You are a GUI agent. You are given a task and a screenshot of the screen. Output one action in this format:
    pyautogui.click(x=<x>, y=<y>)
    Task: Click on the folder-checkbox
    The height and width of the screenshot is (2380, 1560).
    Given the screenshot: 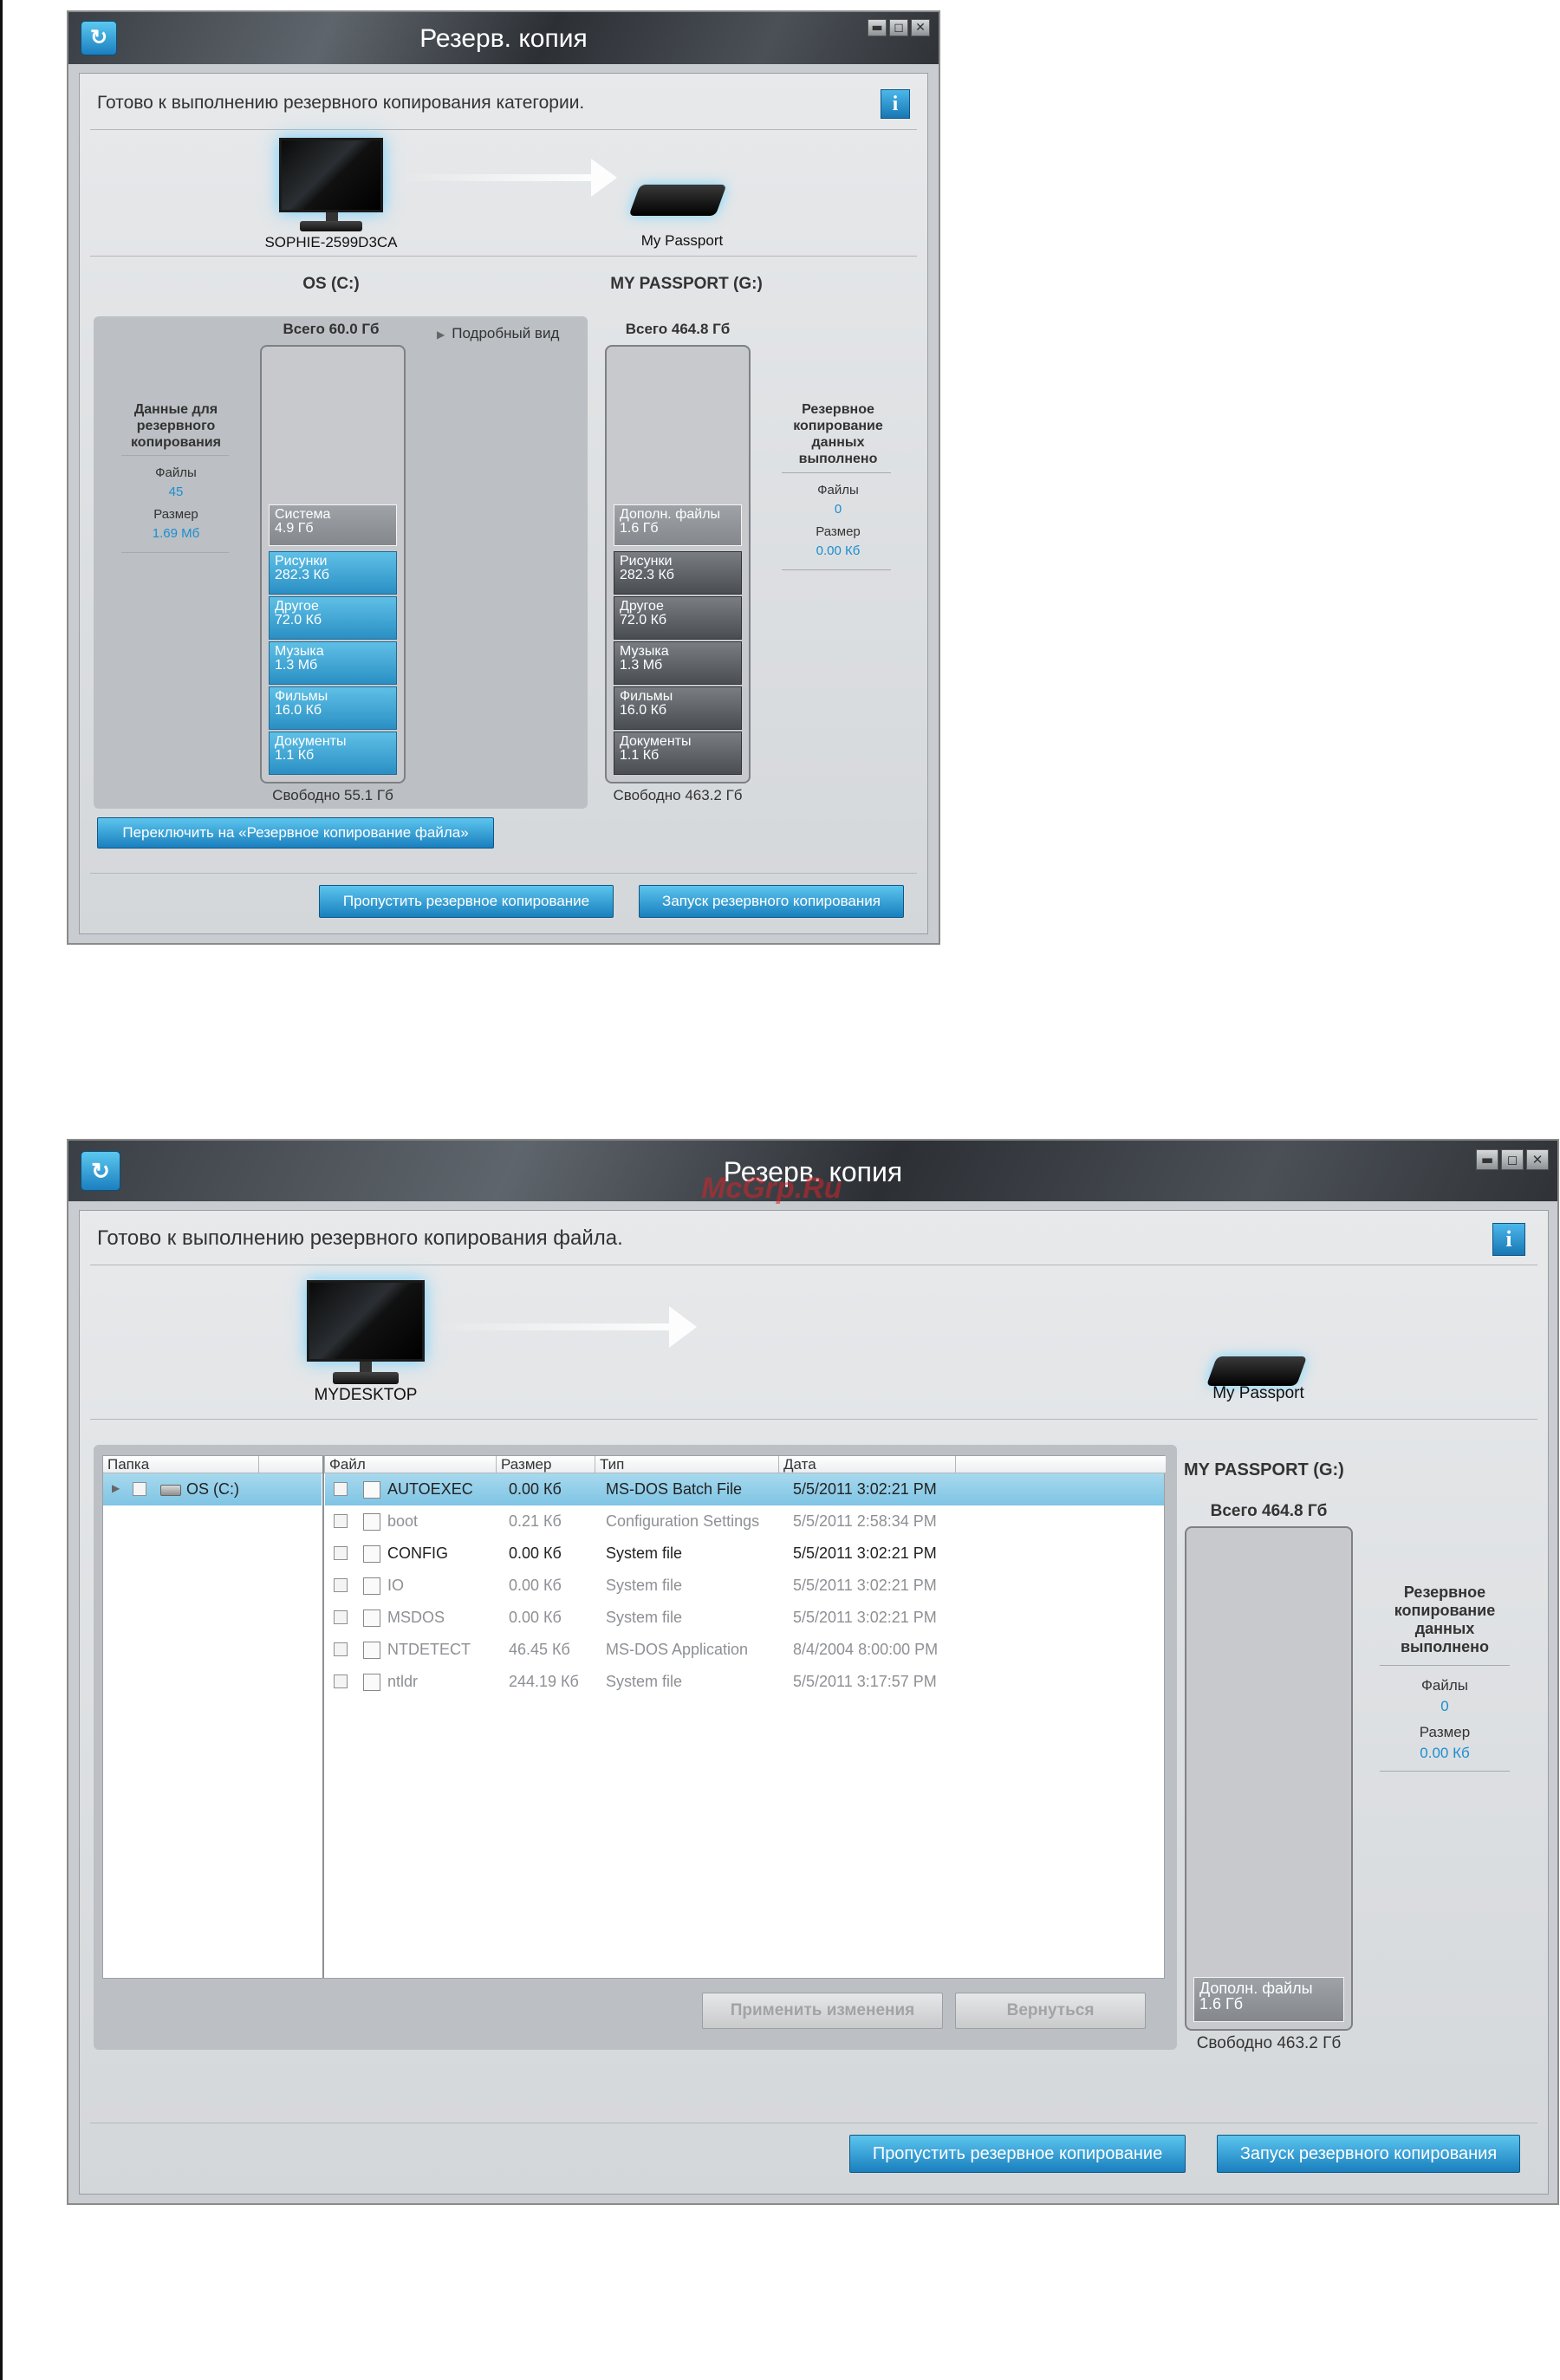 What is the action you would take?
    pyautogui.click(x=139, y=1489)
    